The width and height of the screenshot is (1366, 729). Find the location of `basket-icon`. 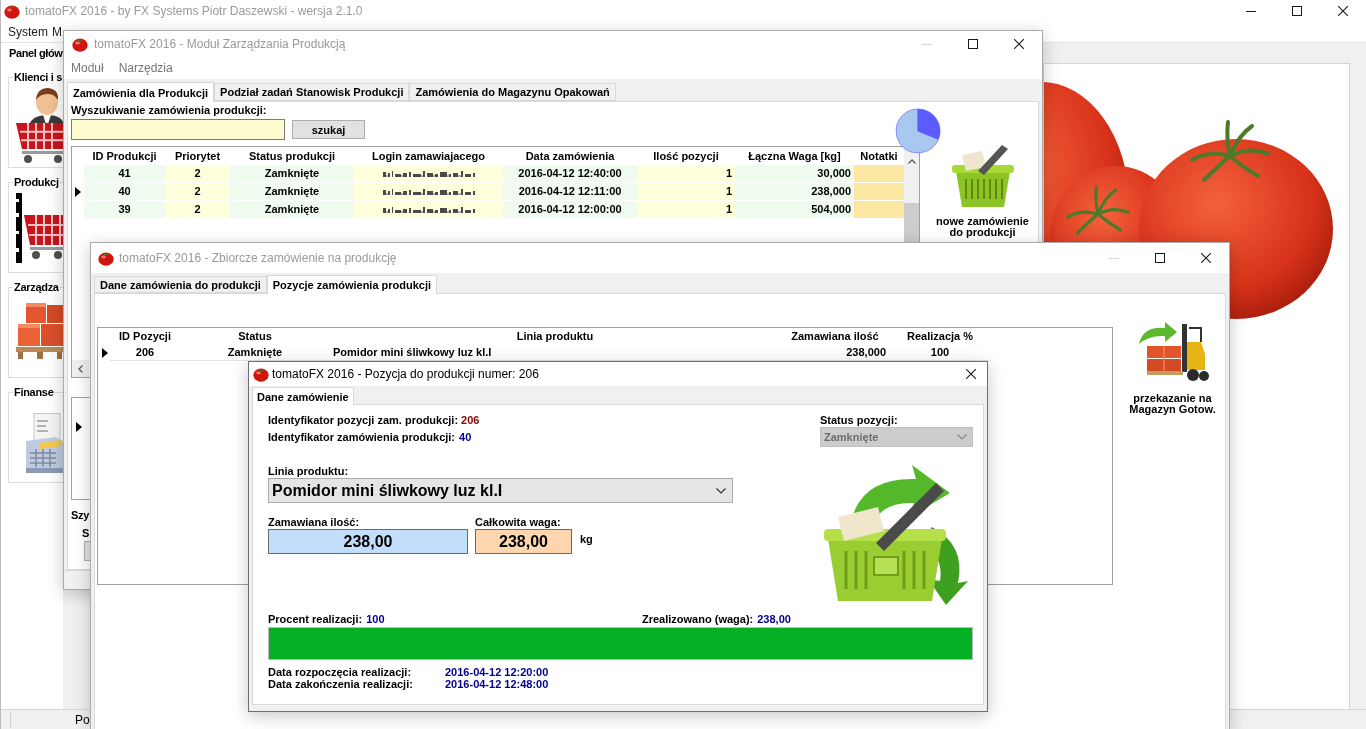

basket-icon is located at coordinates (982, 177).